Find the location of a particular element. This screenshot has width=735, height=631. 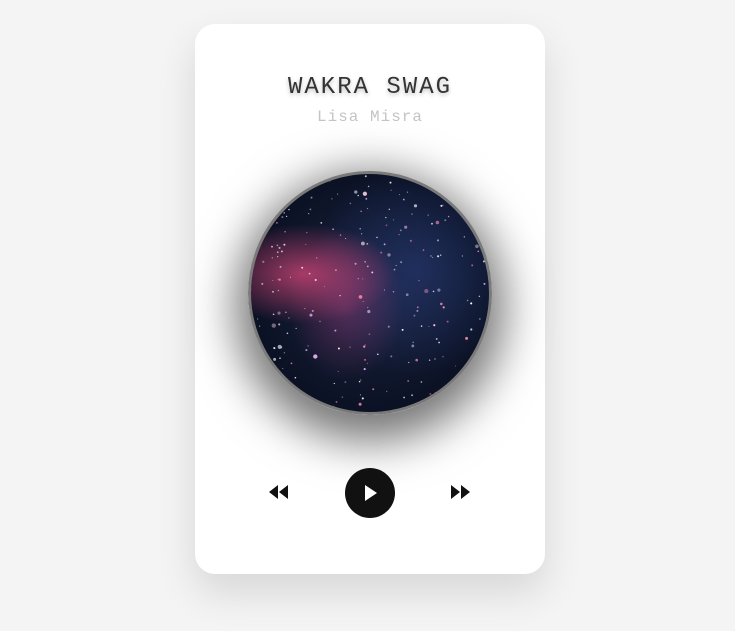

album-art-disc is located at coordinates (370, 293).